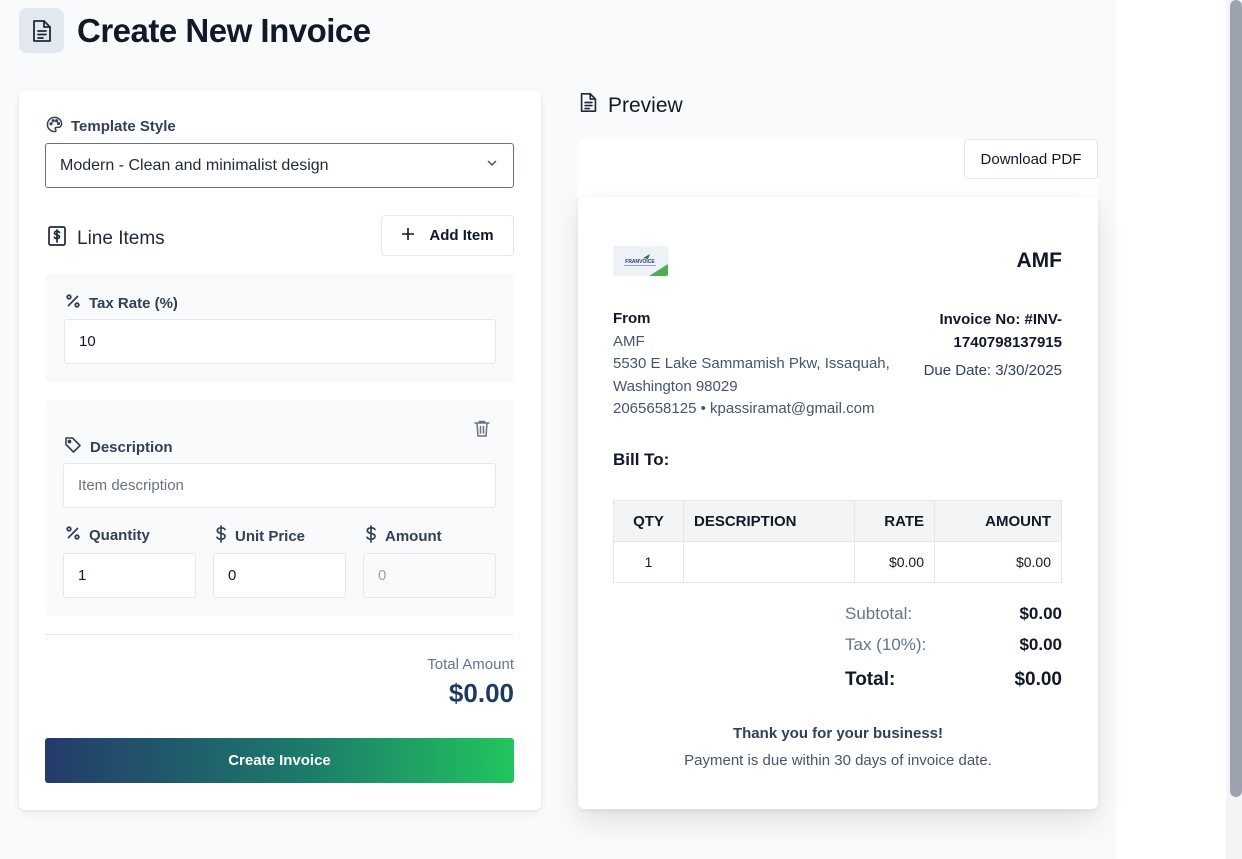 The image size is (1242, 859). What do you see at coordinates (838, 733) in the screenshot?
I see `thank-you-note: Thank you for your business!` at bounding box center [838, 733].